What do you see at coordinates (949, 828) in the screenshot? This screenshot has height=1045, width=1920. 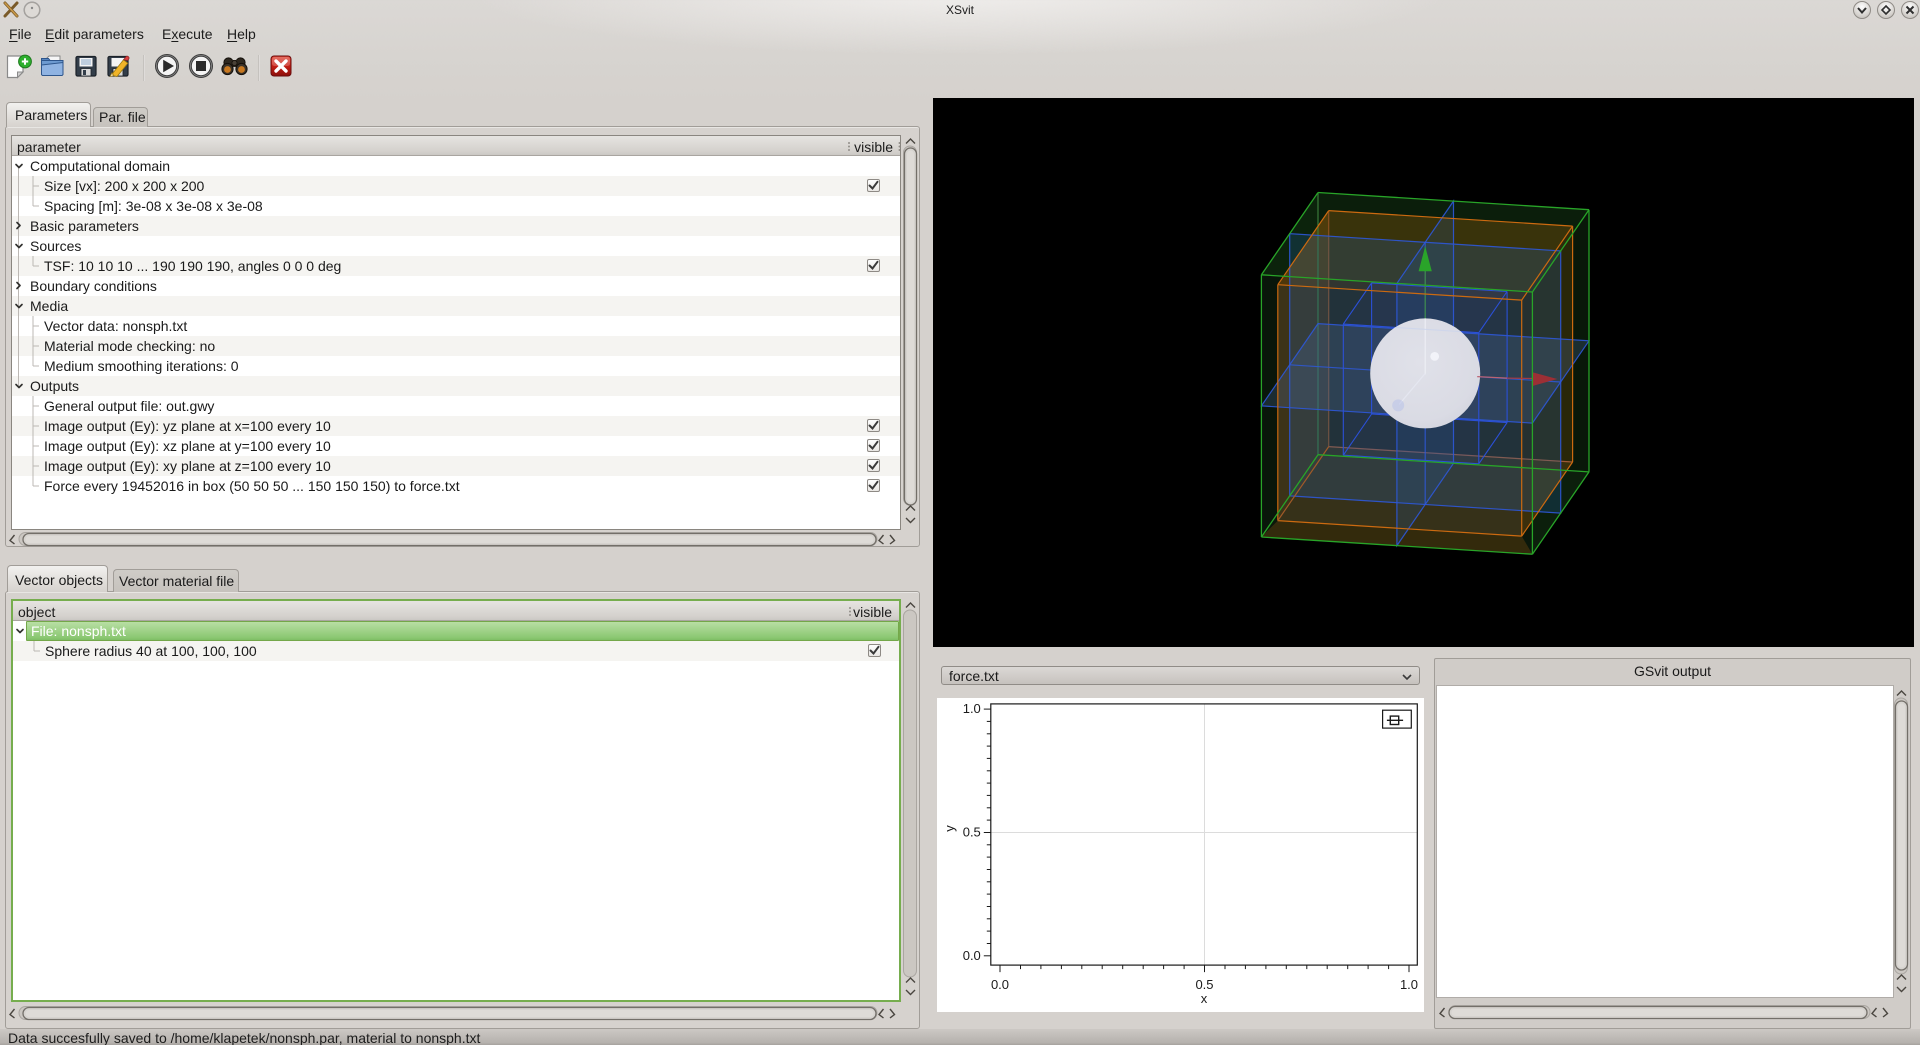 I see `svg-text: y` at bounding box center [949, 828].